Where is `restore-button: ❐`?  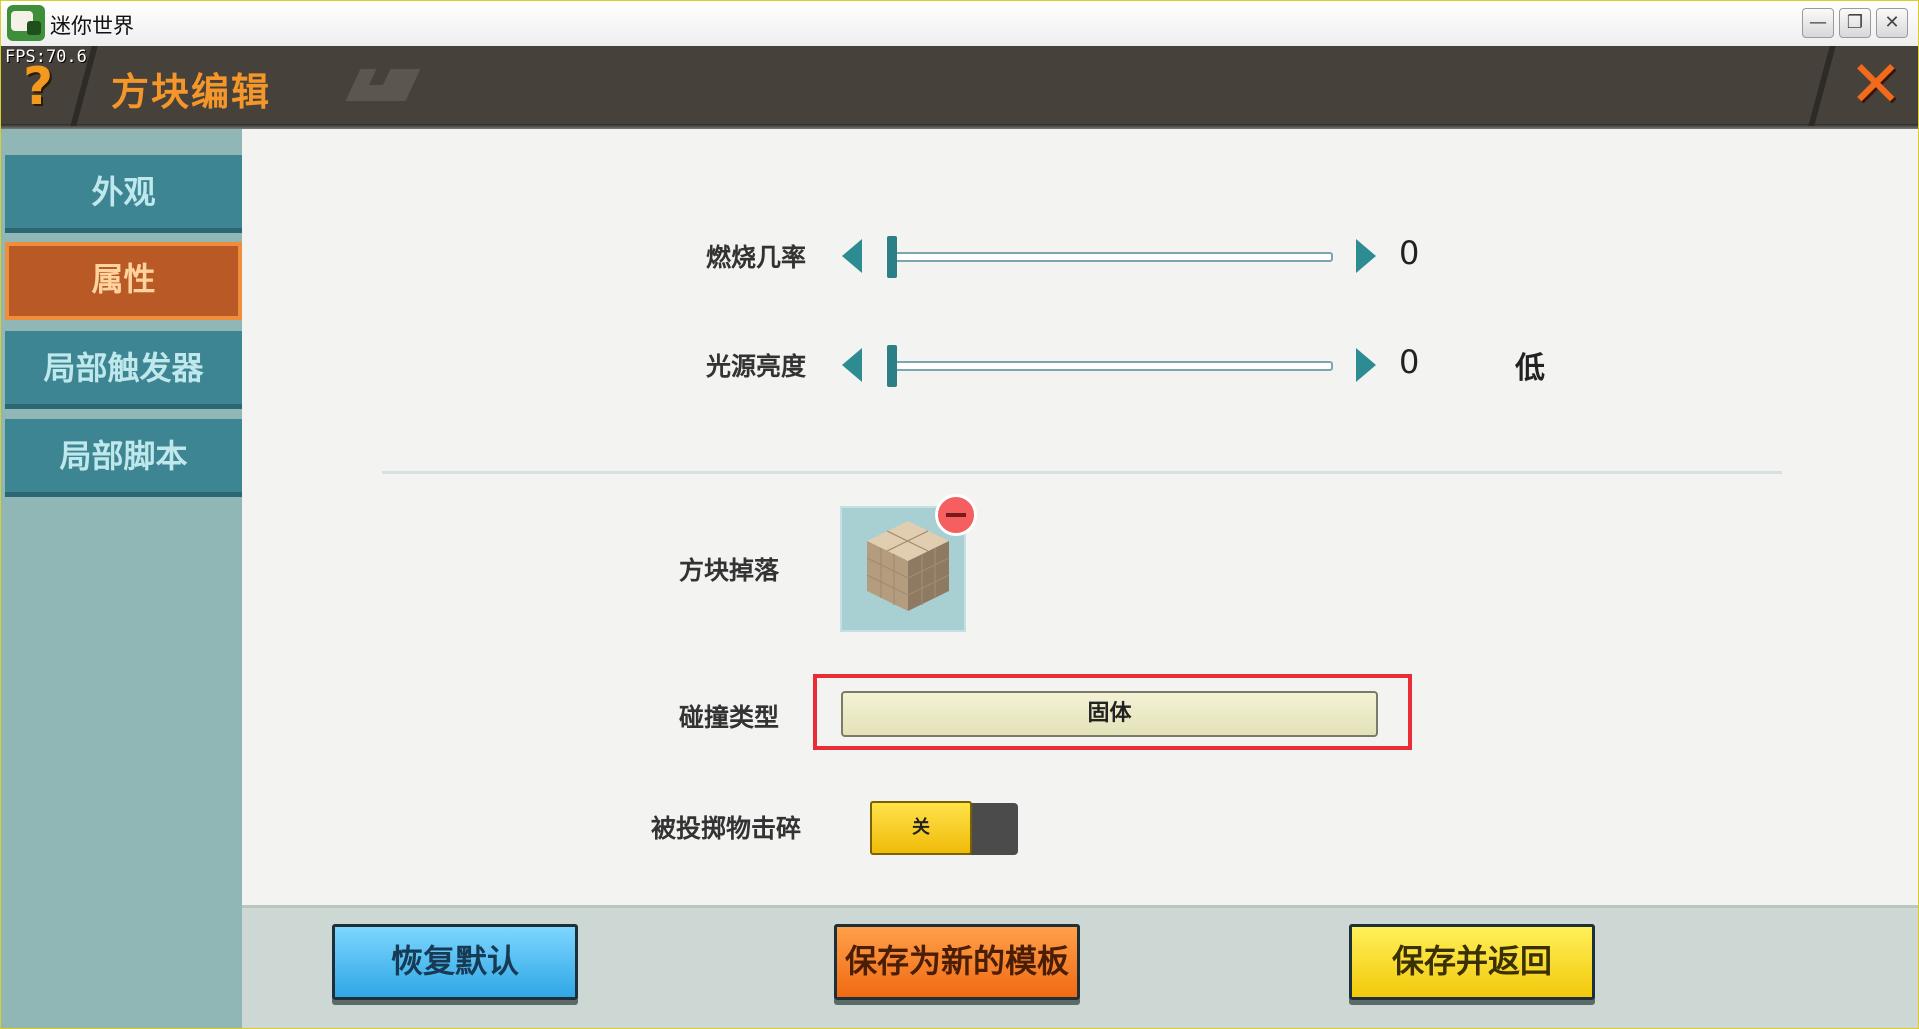 restore-button: ❐ is located at coordinates (1855, 23).